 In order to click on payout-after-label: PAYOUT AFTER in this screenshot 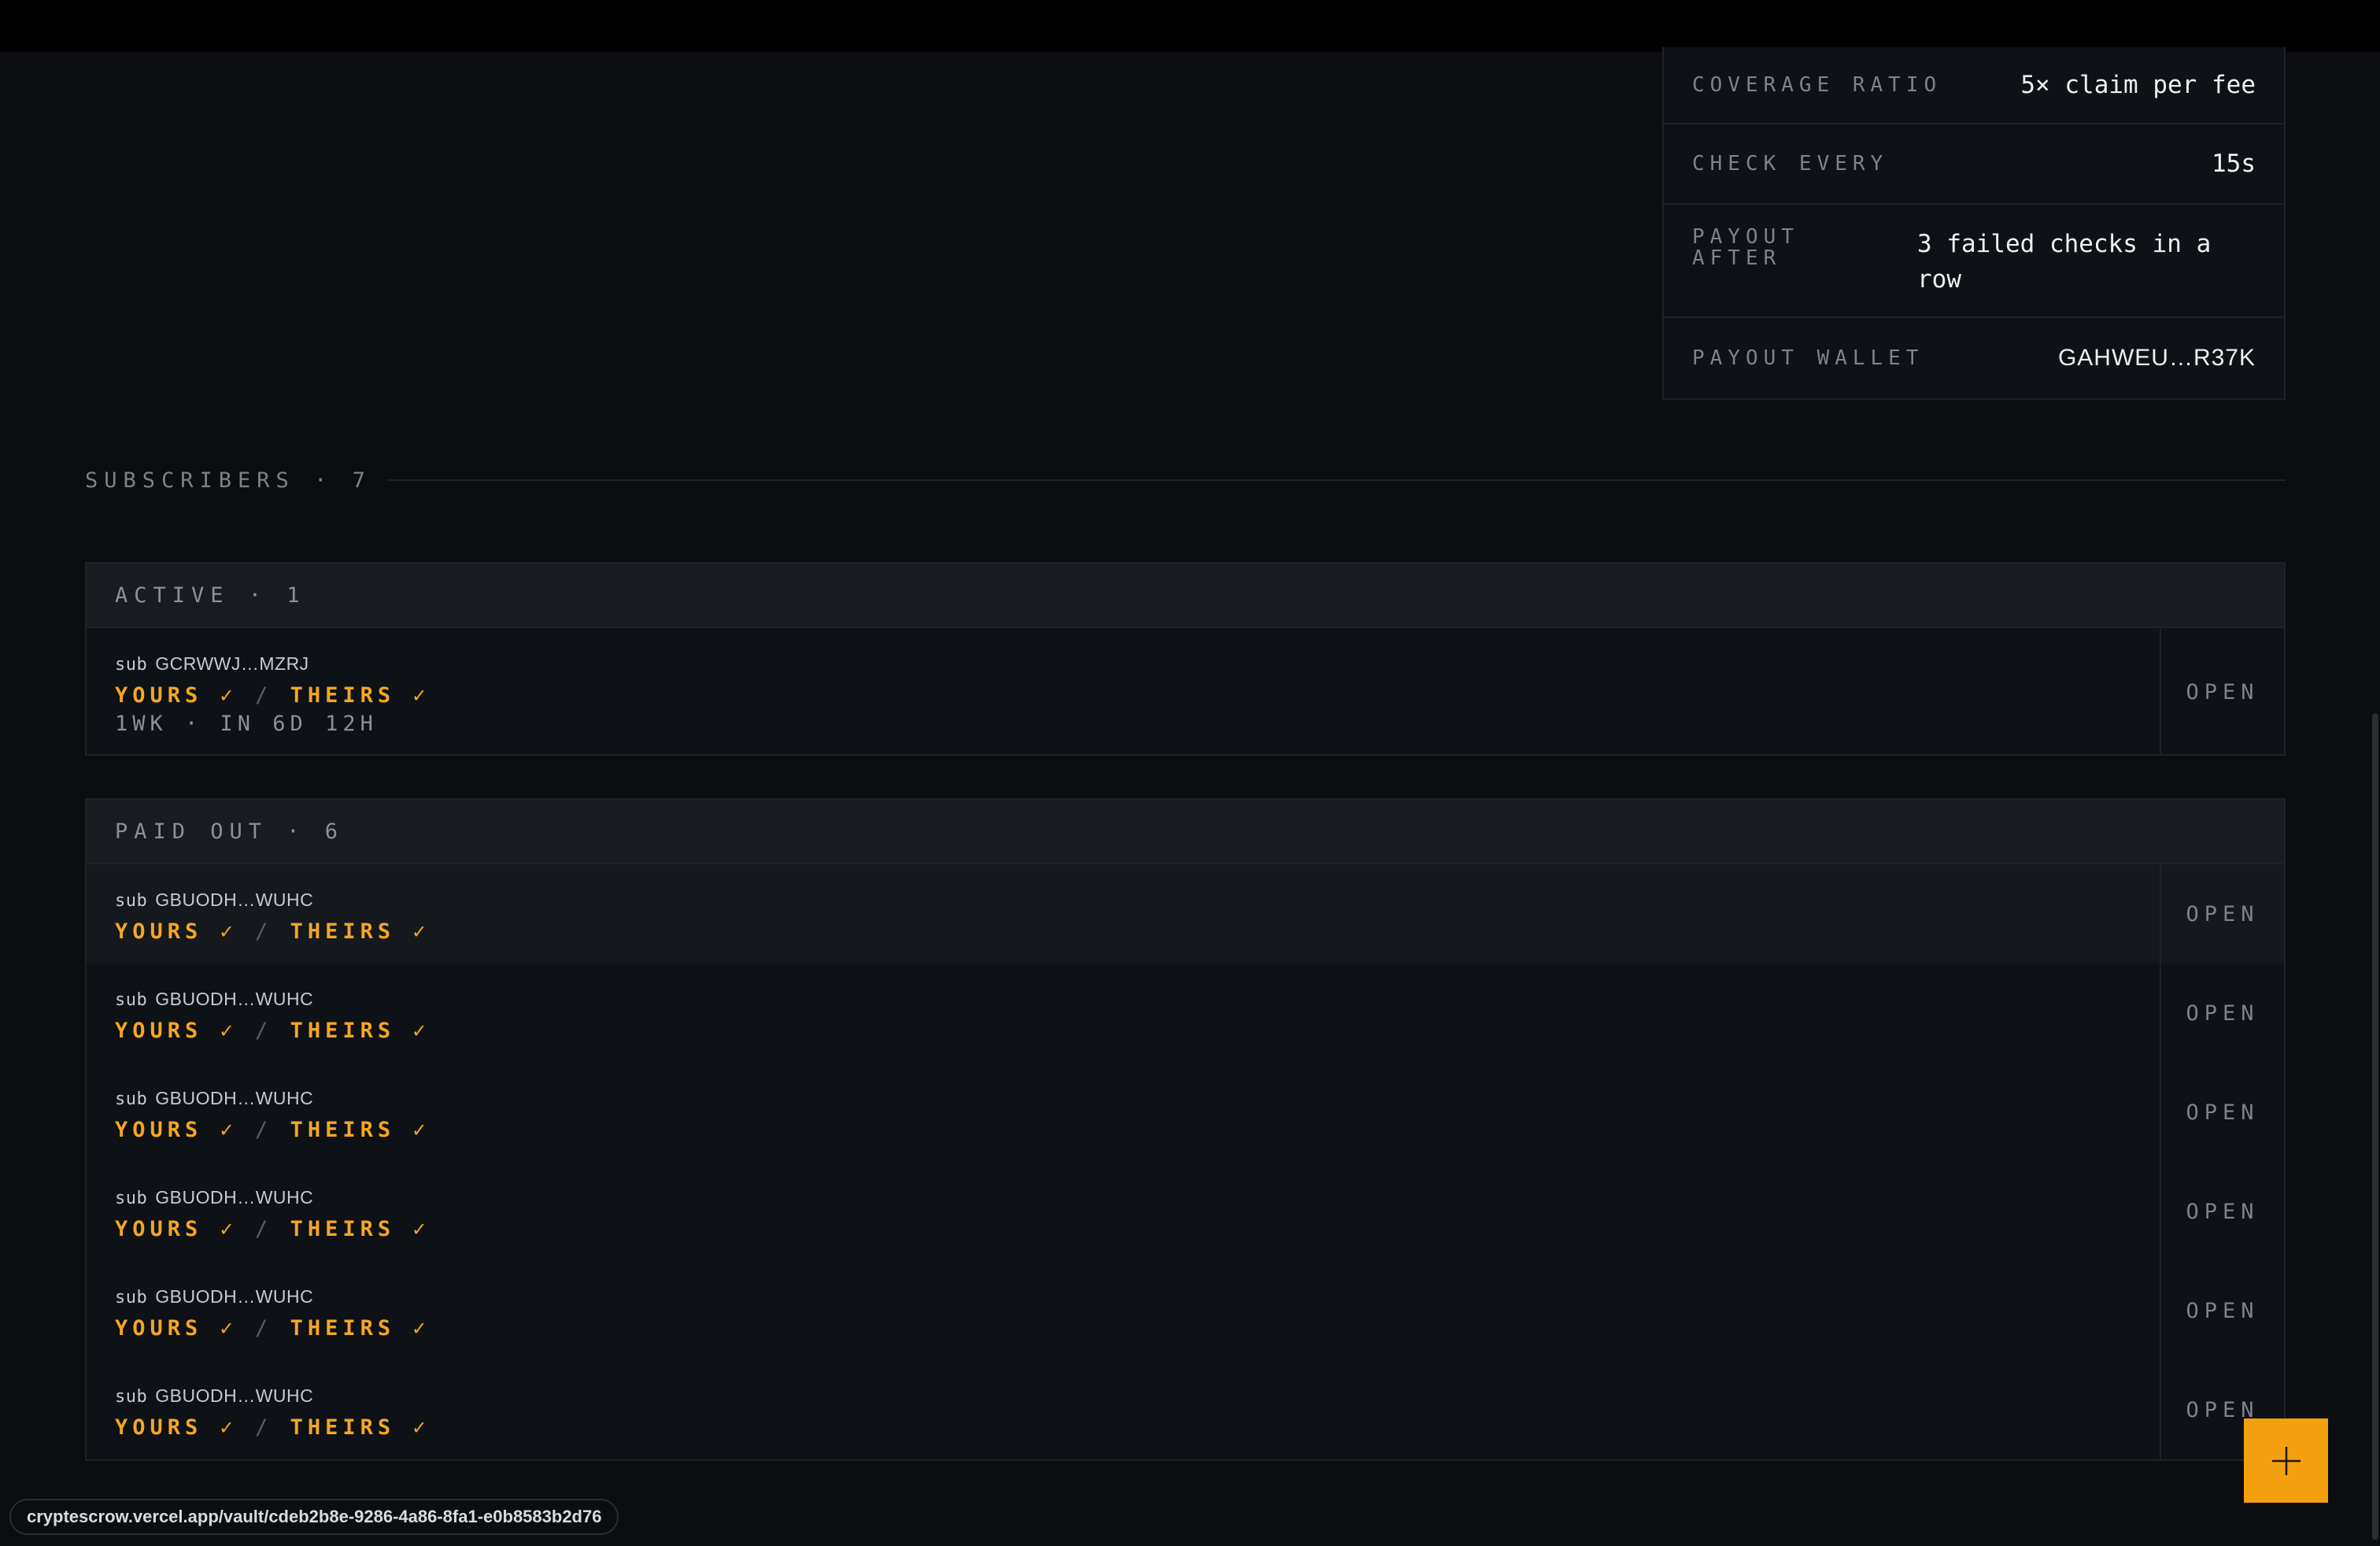, I will do `click(1745, 247)`.